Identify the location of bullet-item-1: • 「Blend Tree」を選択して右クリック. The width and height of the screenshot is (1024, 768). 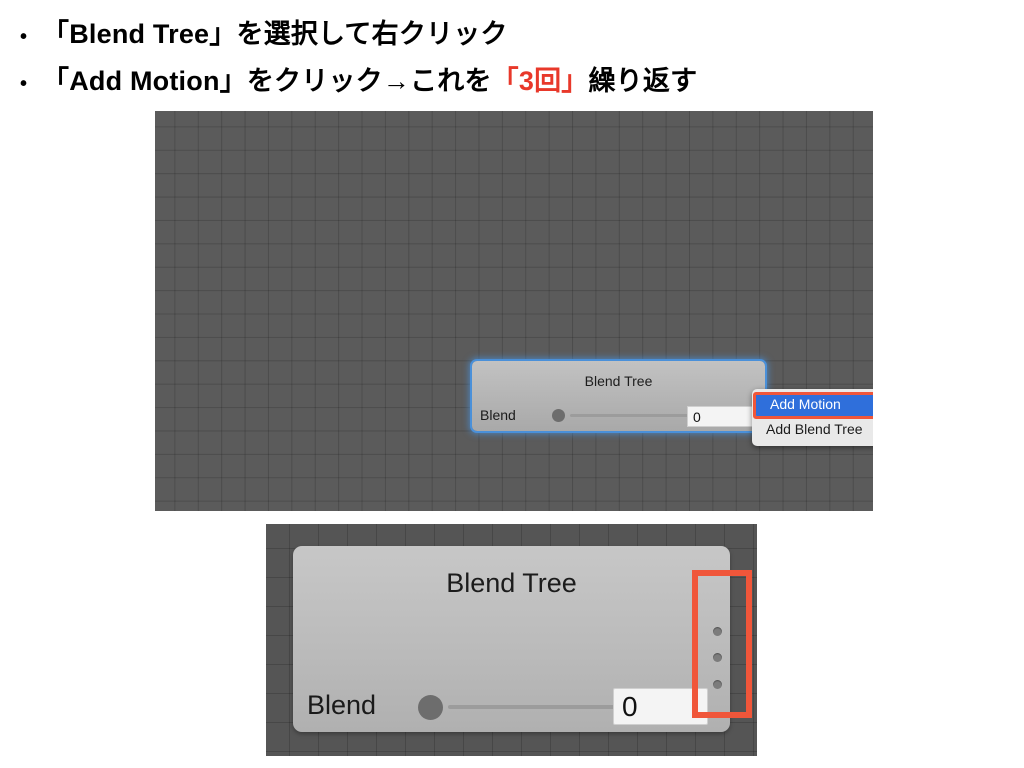
(510, 35).